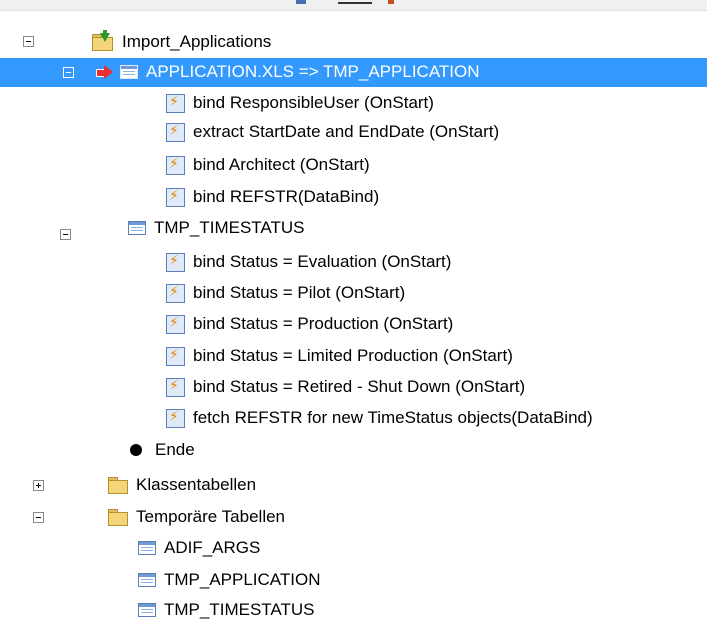 This screenshot has width=707, height=624. I want to click on window-top-strip, so click(353, 5).